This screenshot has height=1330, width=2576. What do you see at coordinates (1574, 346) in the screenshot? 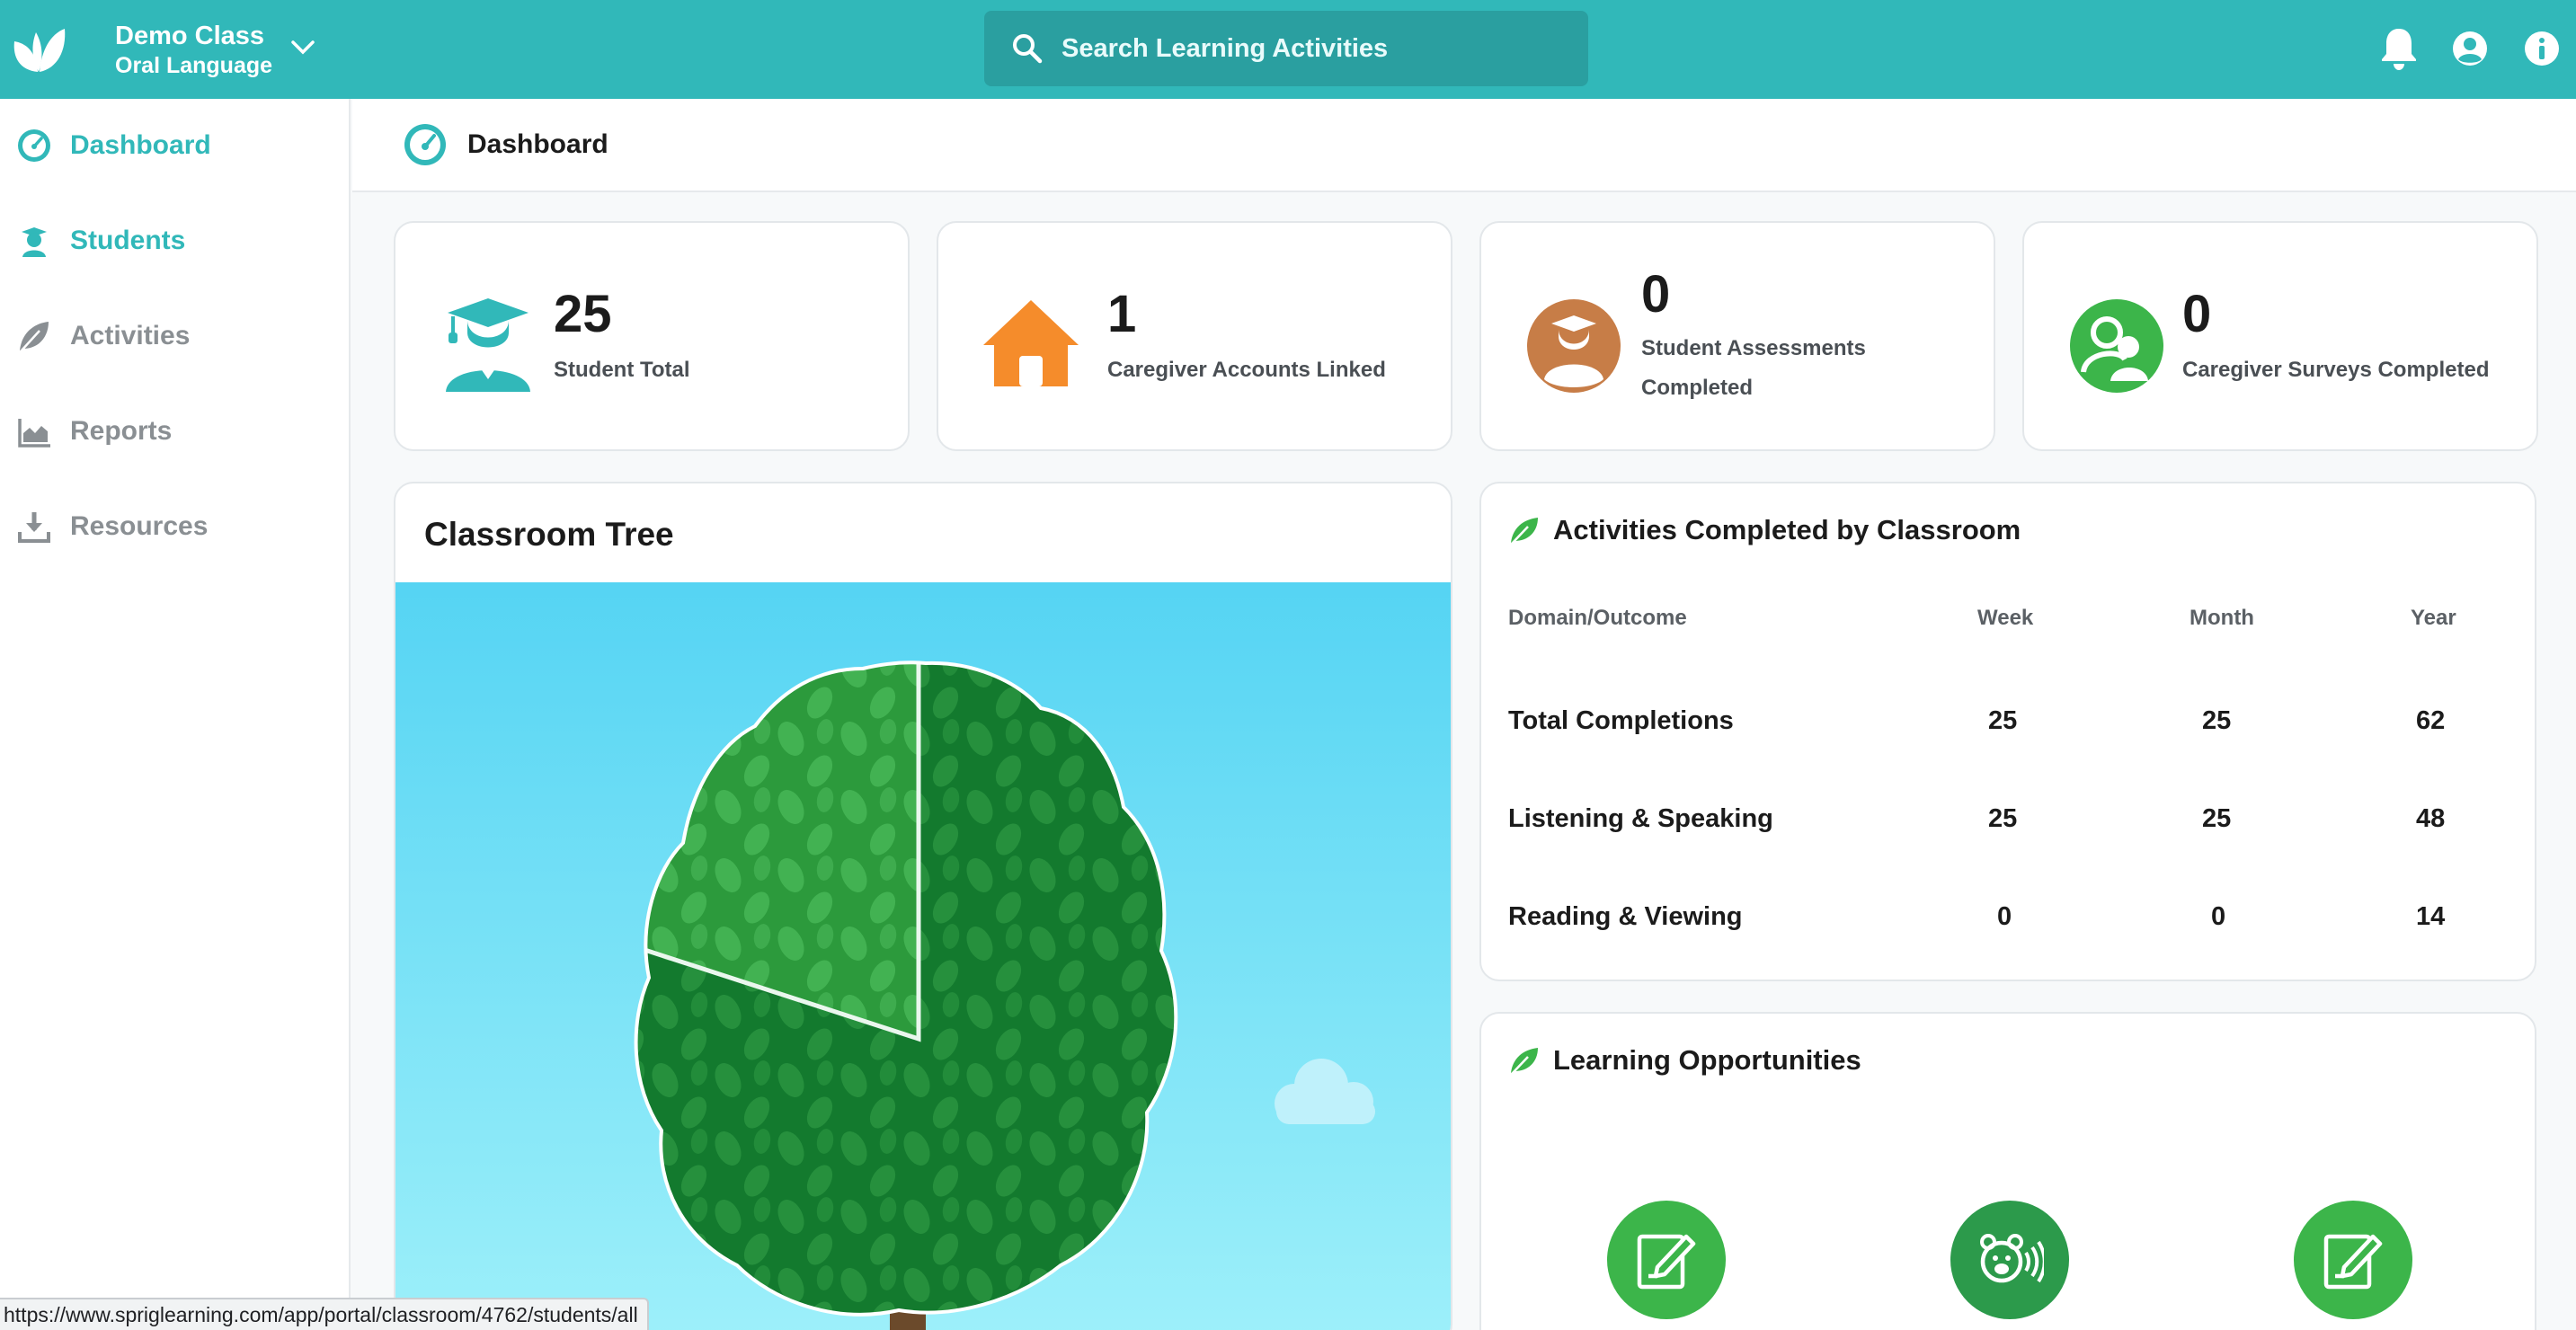
I see `assessment-icon` at bounding box center [1574, 346].